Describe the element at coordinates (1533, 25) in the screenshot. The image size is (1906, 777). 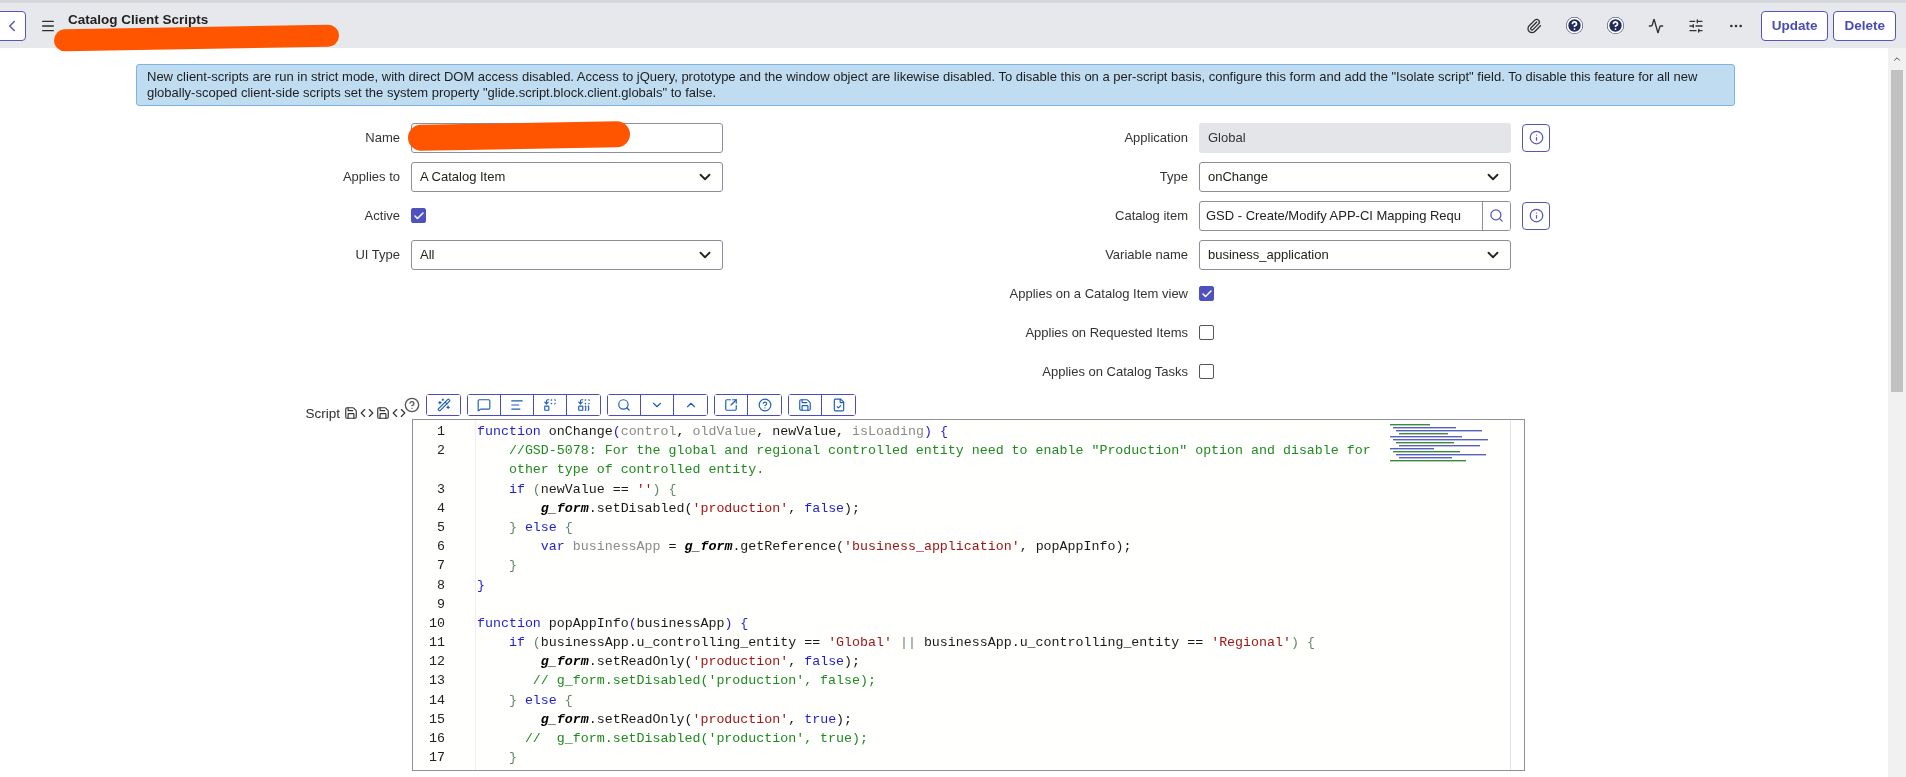
I see `paperclip-icon` at that location.